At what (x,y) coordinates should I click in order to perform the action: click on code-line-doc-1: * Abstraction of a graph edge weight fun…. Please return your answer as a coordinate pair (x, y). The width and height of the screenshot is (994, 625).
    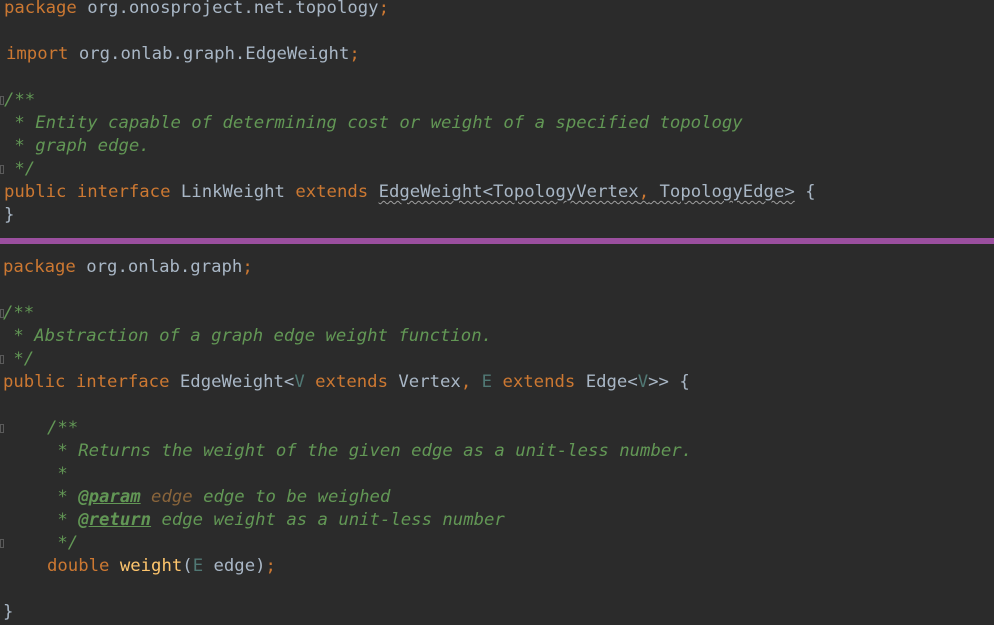
    Looking at the image, I should click on (247, 336).